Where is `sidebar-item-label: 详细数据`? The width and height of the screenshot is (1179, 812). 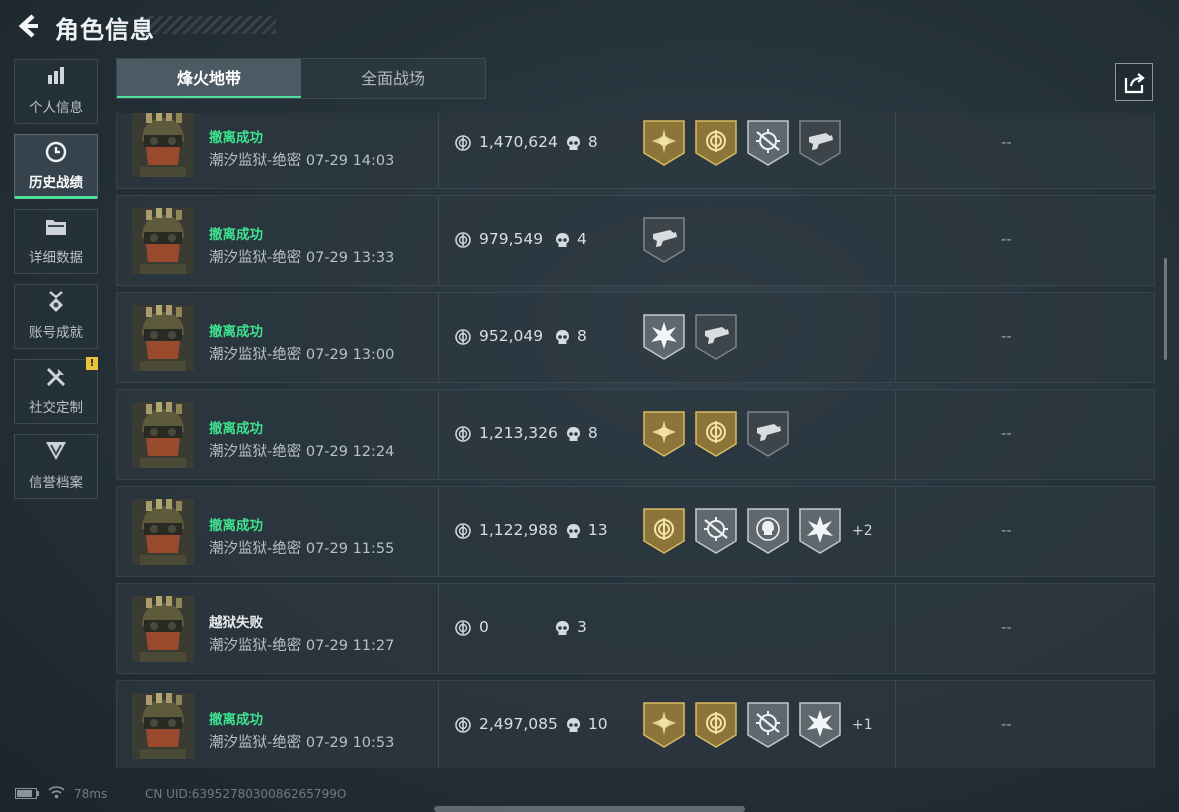 sidebar-item-label: 详细数据 is located at coordinates (56, 258).